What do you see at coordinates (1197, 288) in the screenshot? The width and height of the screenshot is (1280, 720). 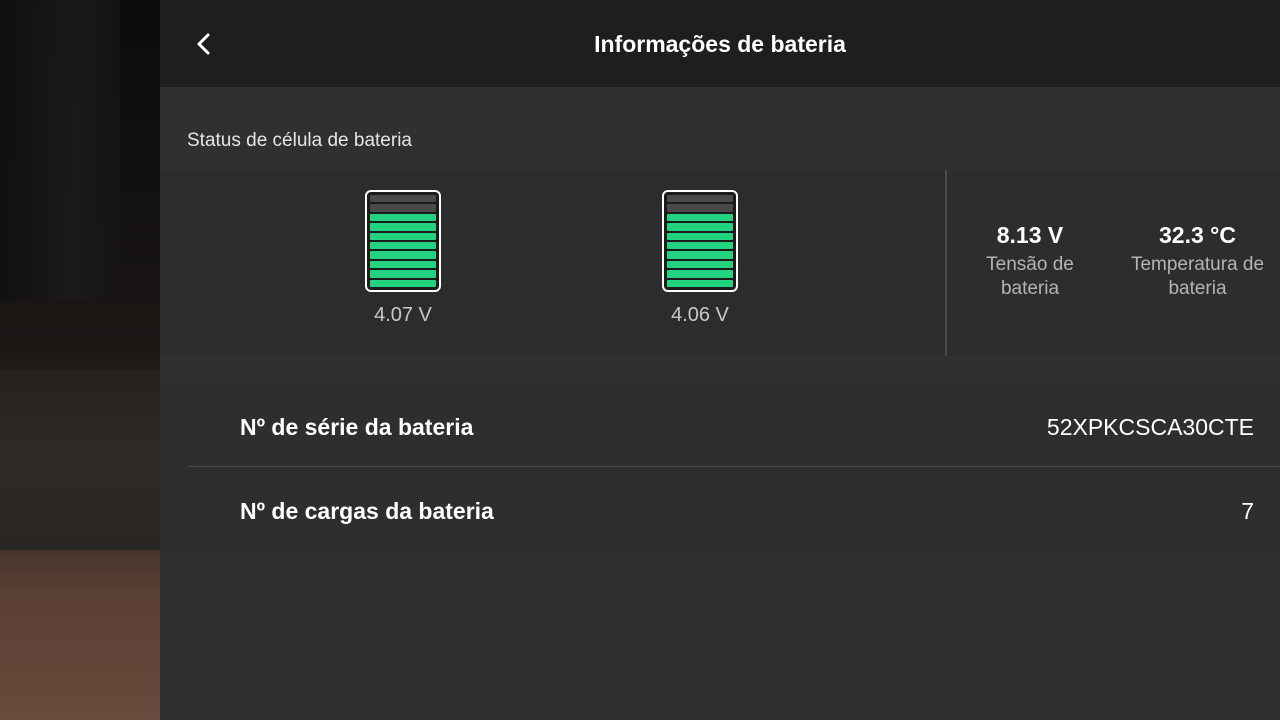 I see `battery-temperature-label-line2: bateria` at bounding box center [1197, 288].